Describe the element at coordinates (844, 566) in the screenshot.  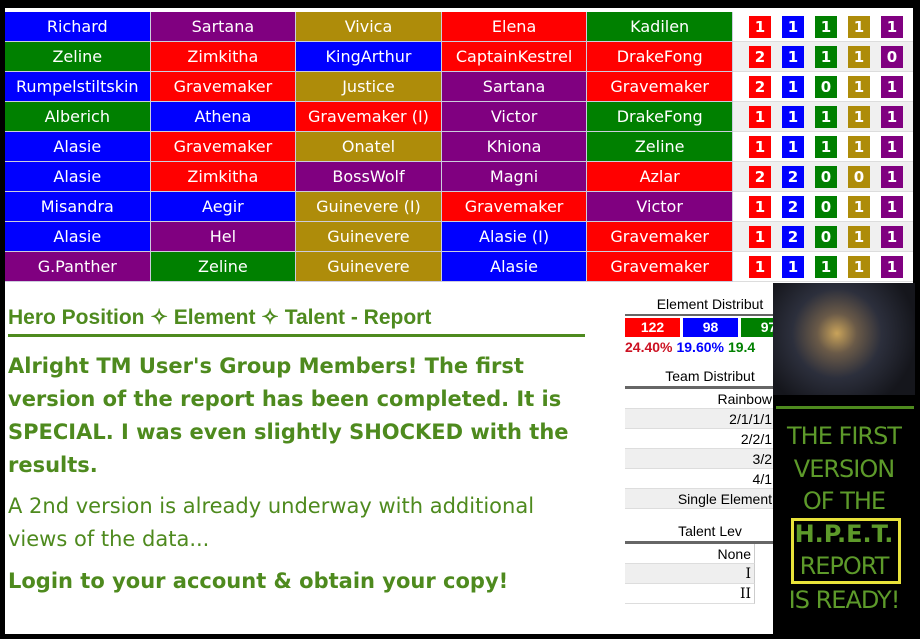
I see `promo-line: REPORT` at that location.